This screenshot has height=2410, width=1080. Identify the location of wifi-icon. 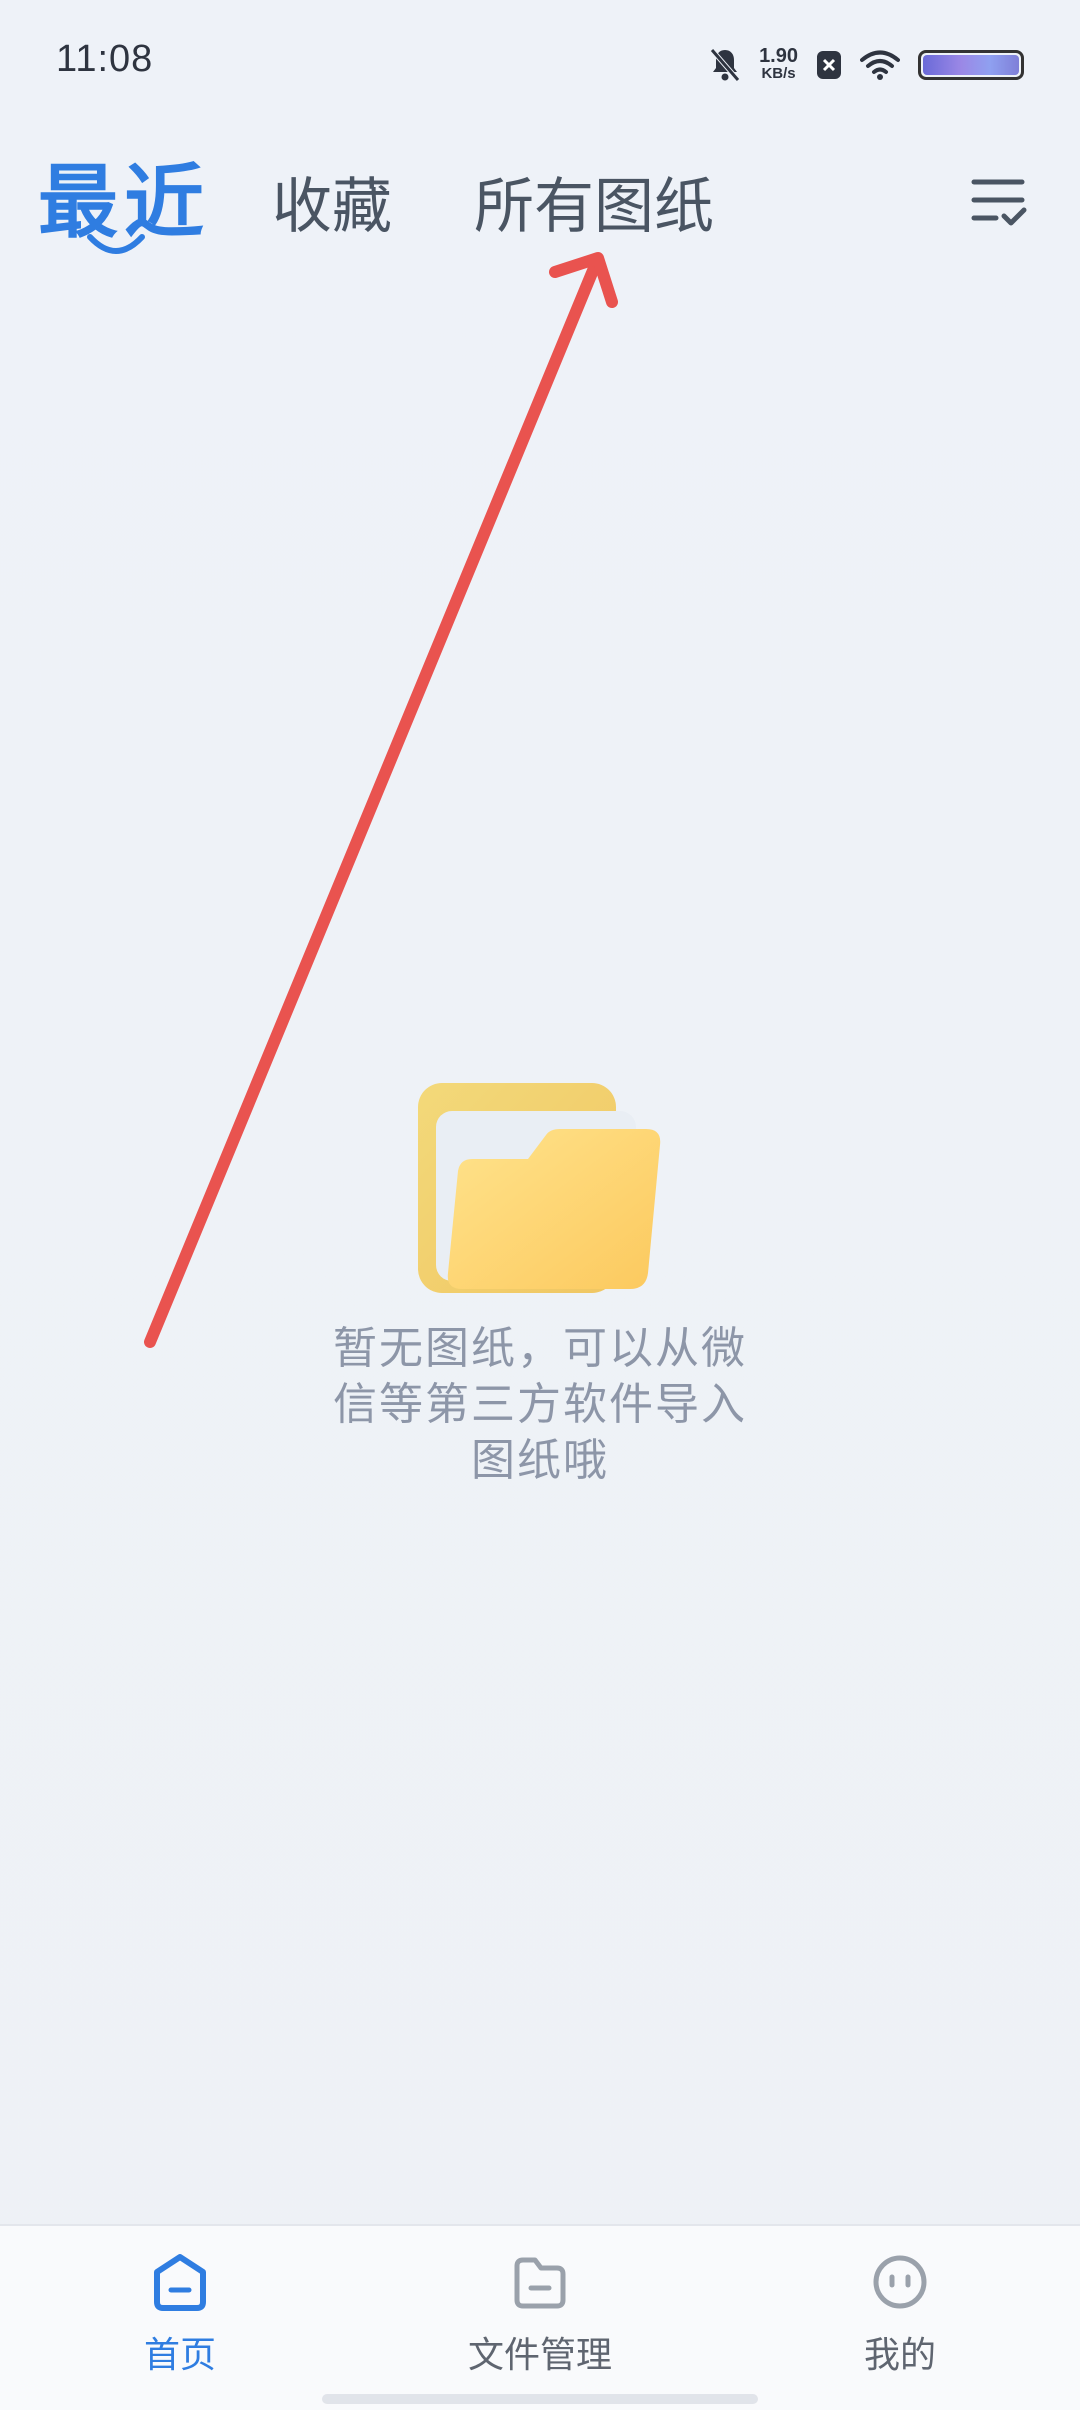
(880, 65).